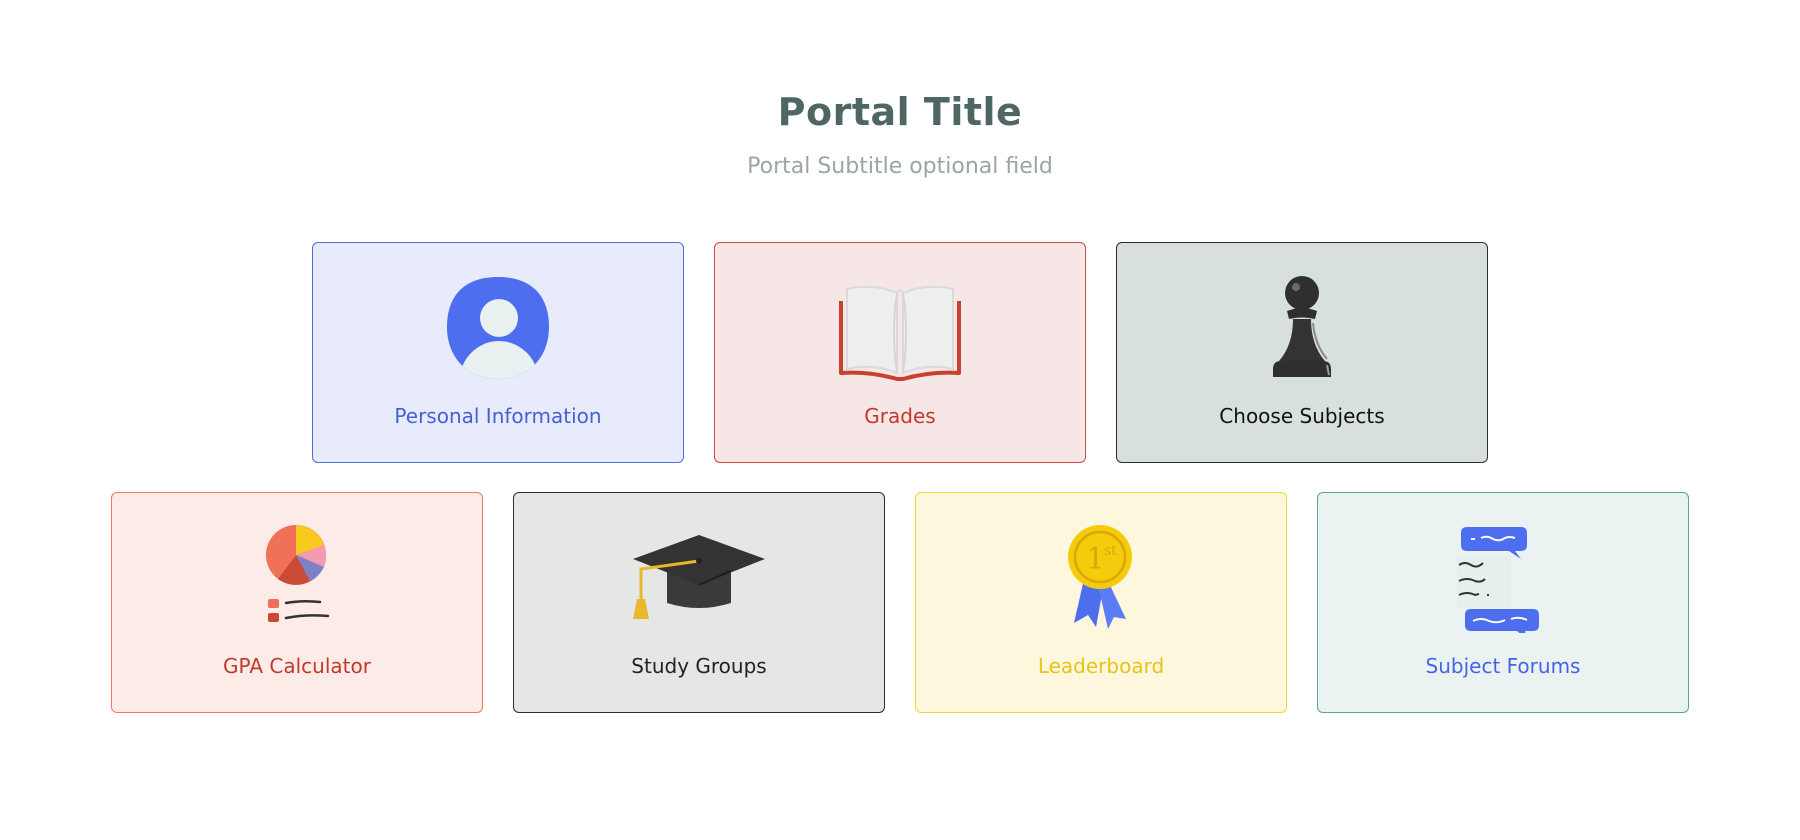 The image size is (1800, 840). Describe the element at coordinates (1503, 666) in the screenshot. I see `card-label: Subject Forums` at that location.